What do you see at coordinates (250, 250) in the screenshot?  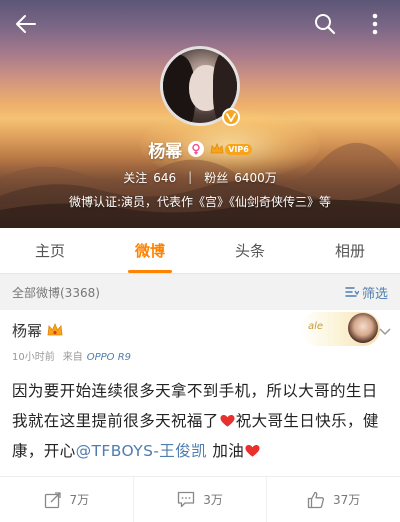 I see `tab-headlines: 头条` at bounding box center [250, 250].